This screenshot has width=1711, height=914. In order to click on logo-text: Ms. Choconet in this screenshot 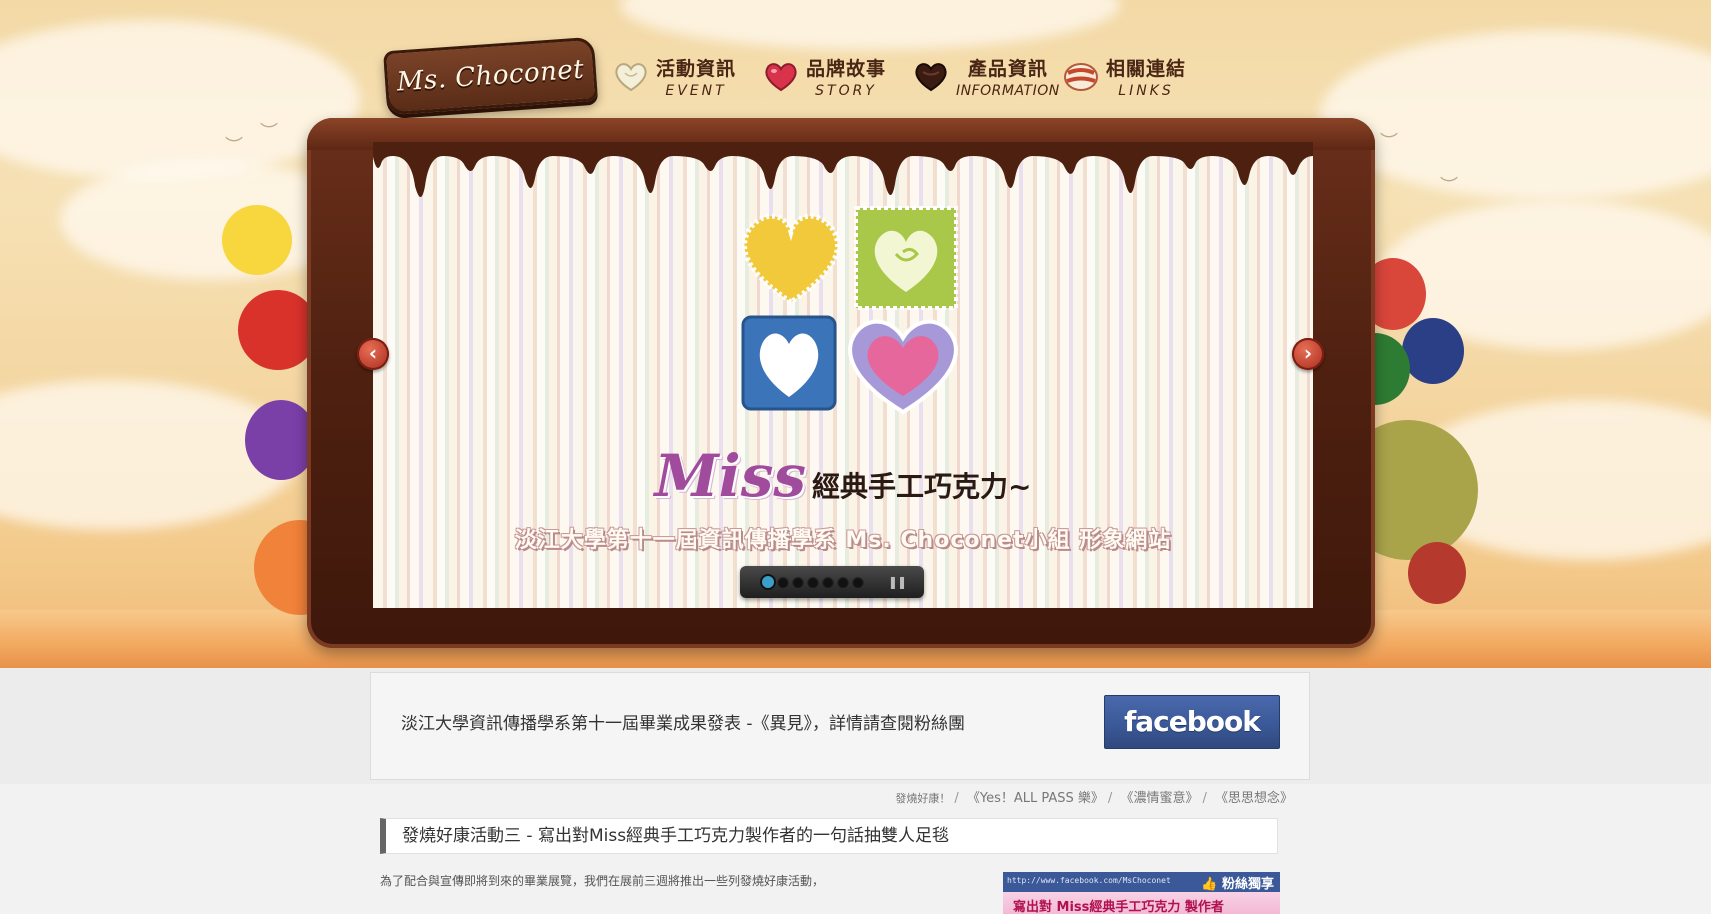, I will do `click(490, 76)`.